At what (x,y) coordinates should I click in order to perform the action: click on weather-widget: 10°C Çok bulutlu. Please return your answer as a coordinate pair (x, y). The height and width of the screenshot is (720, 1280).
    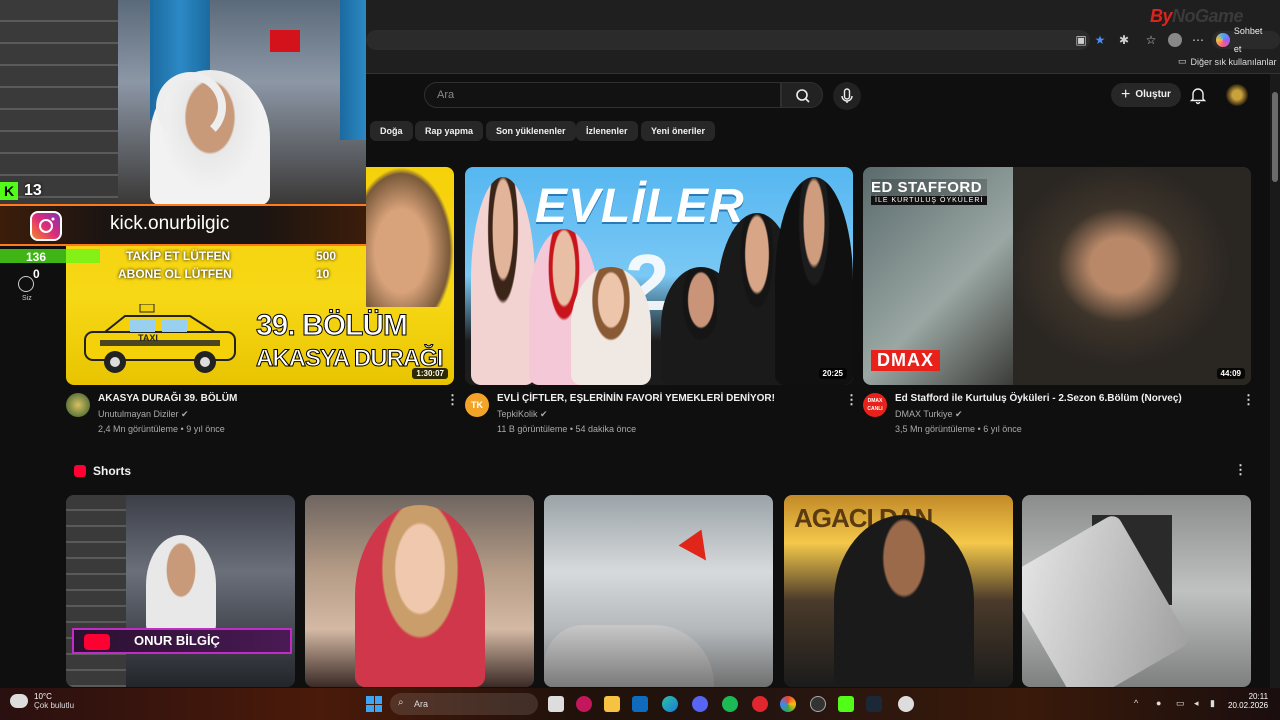
    Looking at the image, I should click on (42, 701).